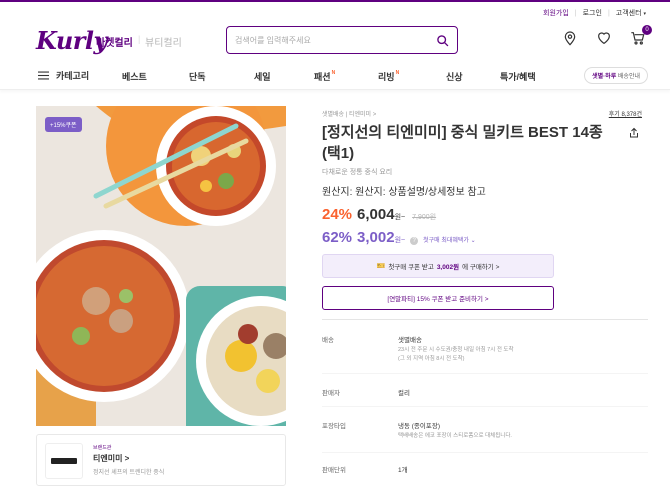 Image resolution: width=670 pixels, height=487 pixels. I want to click on benefit-discount-rate: 62%, so click(337, 237).